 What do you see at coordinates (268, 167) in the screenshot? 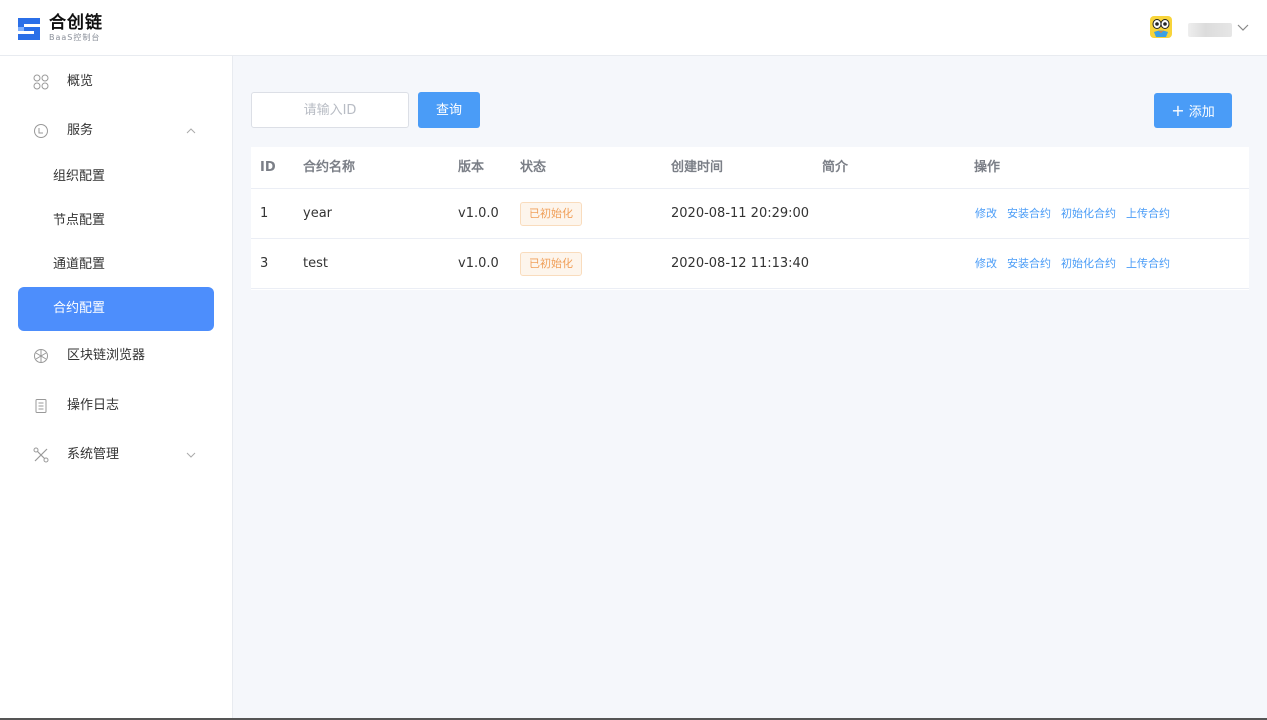
I see `column-header-id: ID` at bounding box center [268, 167].